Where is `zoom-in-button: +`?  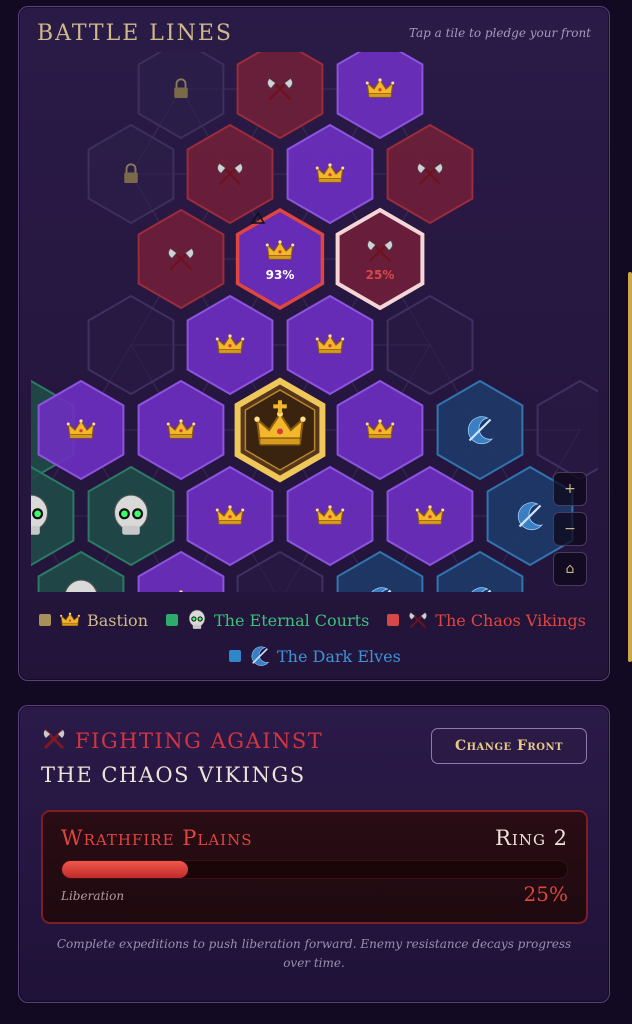
zoom-in-button: + is located at coordinates (570, 489).